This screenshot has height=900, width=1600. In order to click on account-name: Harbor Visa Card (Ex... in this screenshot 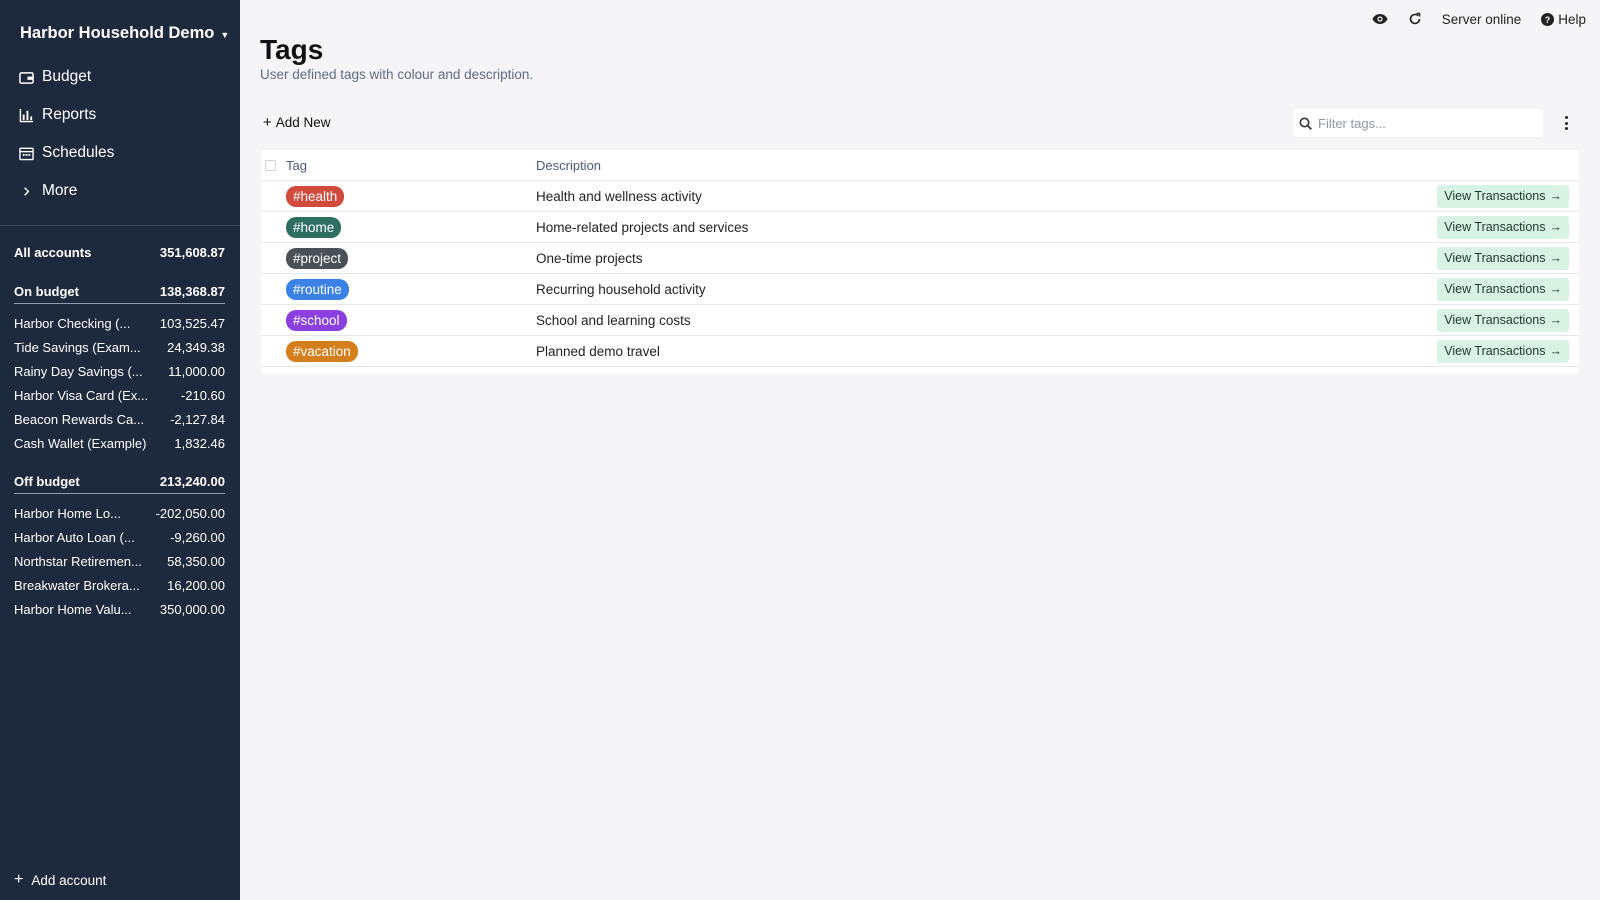, I will do `click(81, 395)`.